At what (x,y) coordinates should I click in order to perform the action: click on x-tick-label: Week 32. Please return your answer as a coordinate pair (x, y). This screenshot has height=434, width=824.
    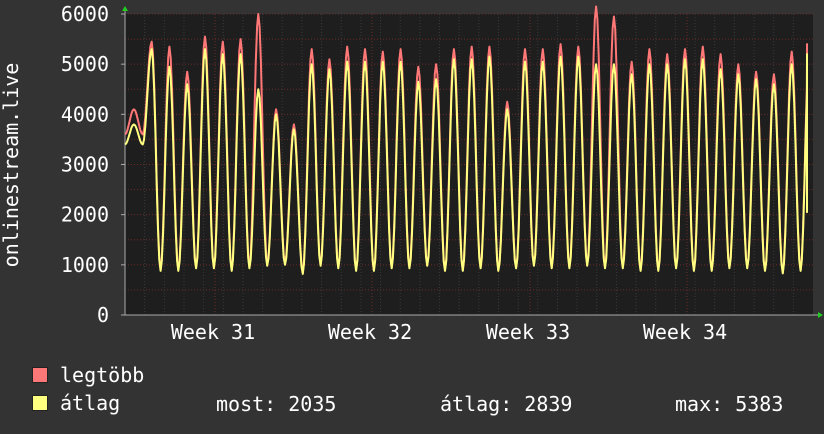
    Looking at the image, I should click on (370, 332).